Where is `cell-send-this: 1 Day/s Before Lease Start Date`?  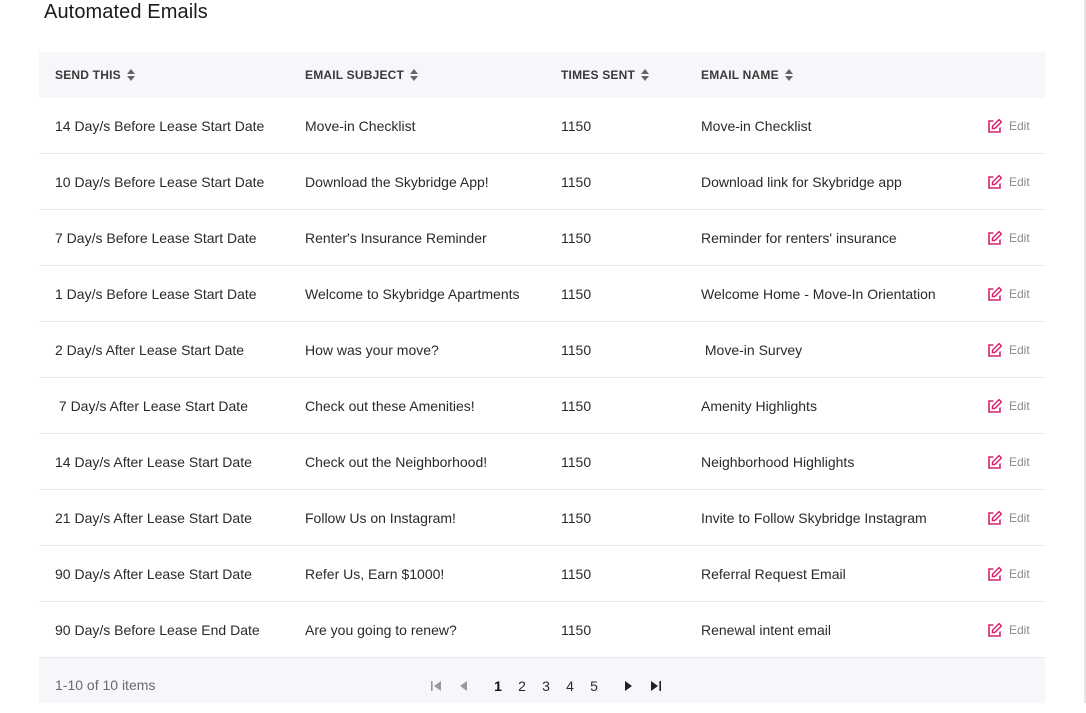 cell-send-this: 1 Day/s Before Lease Start Date is located at coordinates (156, 293).